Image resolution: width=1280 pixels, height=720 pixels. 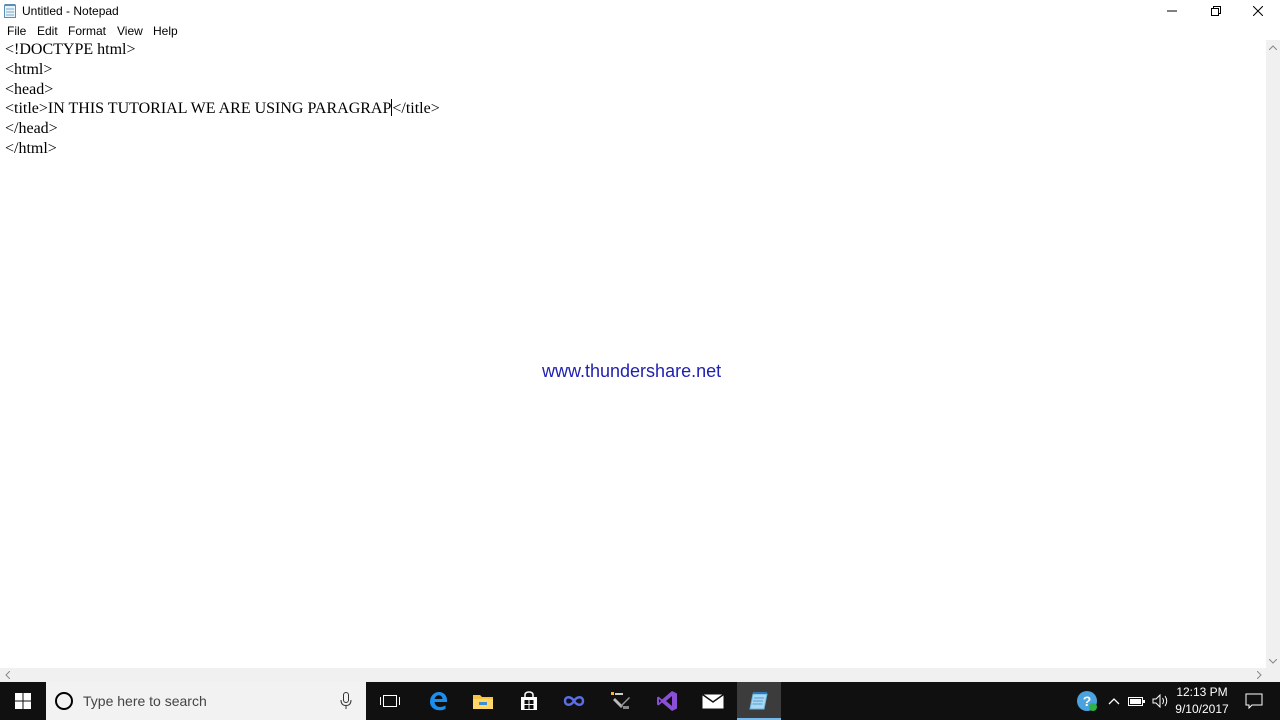 What do you see at coordinates (87, 31) in the screenshot?
I see `menu-format: Format` at bounding box center [87, 31].